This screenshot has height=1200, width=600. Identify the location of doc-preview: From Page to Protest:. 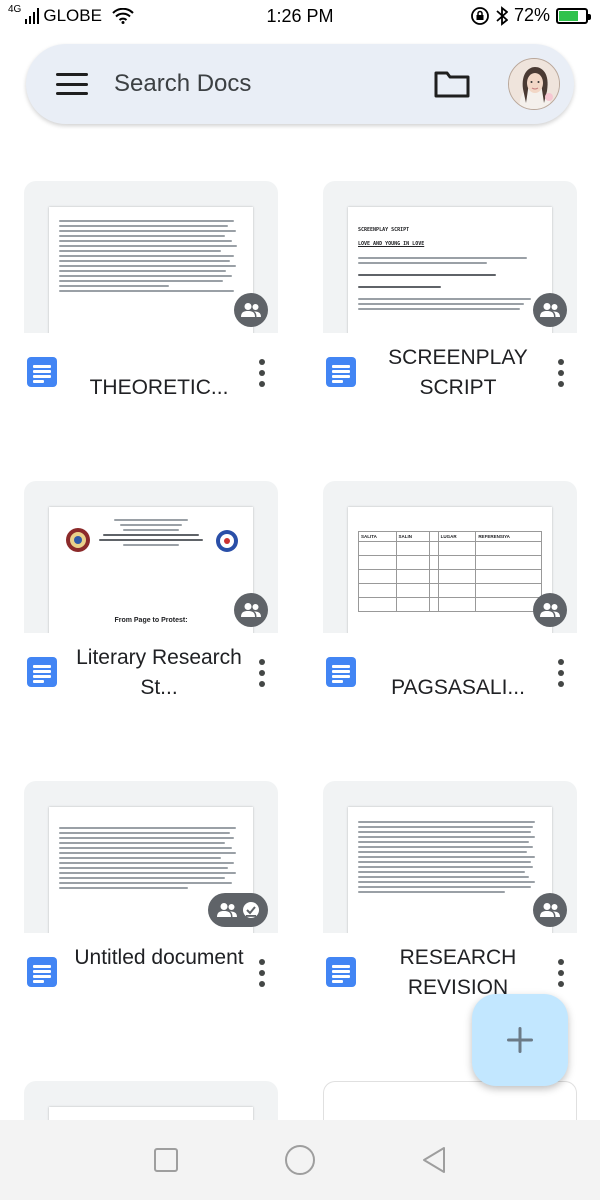
(151, 570).